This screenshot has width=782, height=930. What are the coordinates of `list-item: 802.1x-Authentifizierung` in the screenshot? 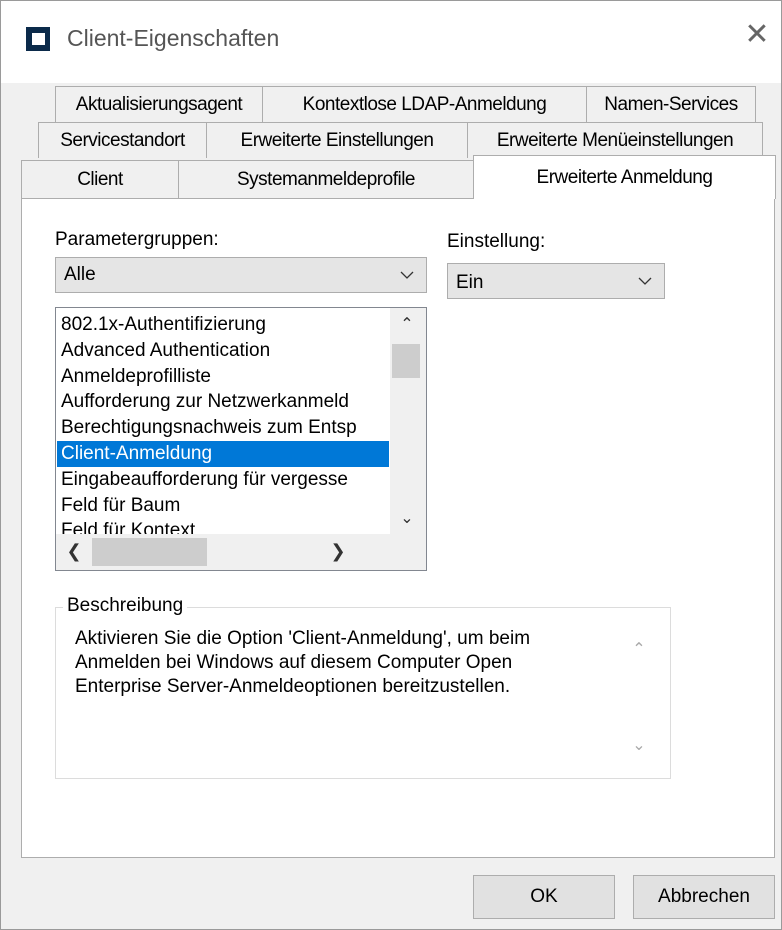 It's located at (223, 325).